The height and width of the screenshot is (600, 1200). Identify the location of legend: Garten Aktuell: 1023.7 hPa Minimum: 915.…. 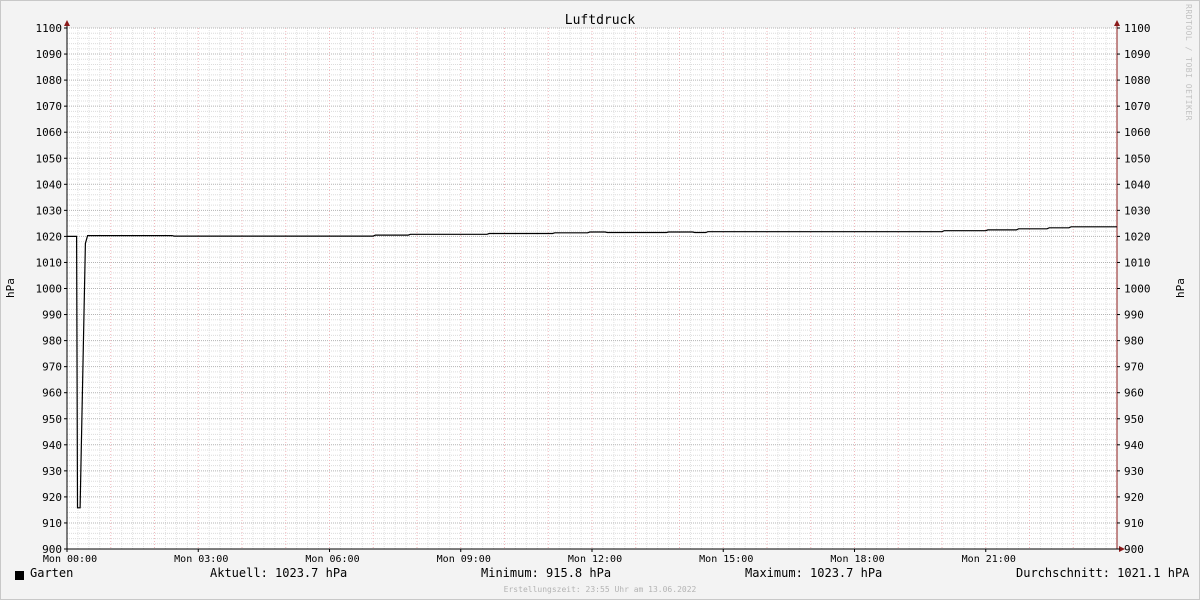
(600, 575).